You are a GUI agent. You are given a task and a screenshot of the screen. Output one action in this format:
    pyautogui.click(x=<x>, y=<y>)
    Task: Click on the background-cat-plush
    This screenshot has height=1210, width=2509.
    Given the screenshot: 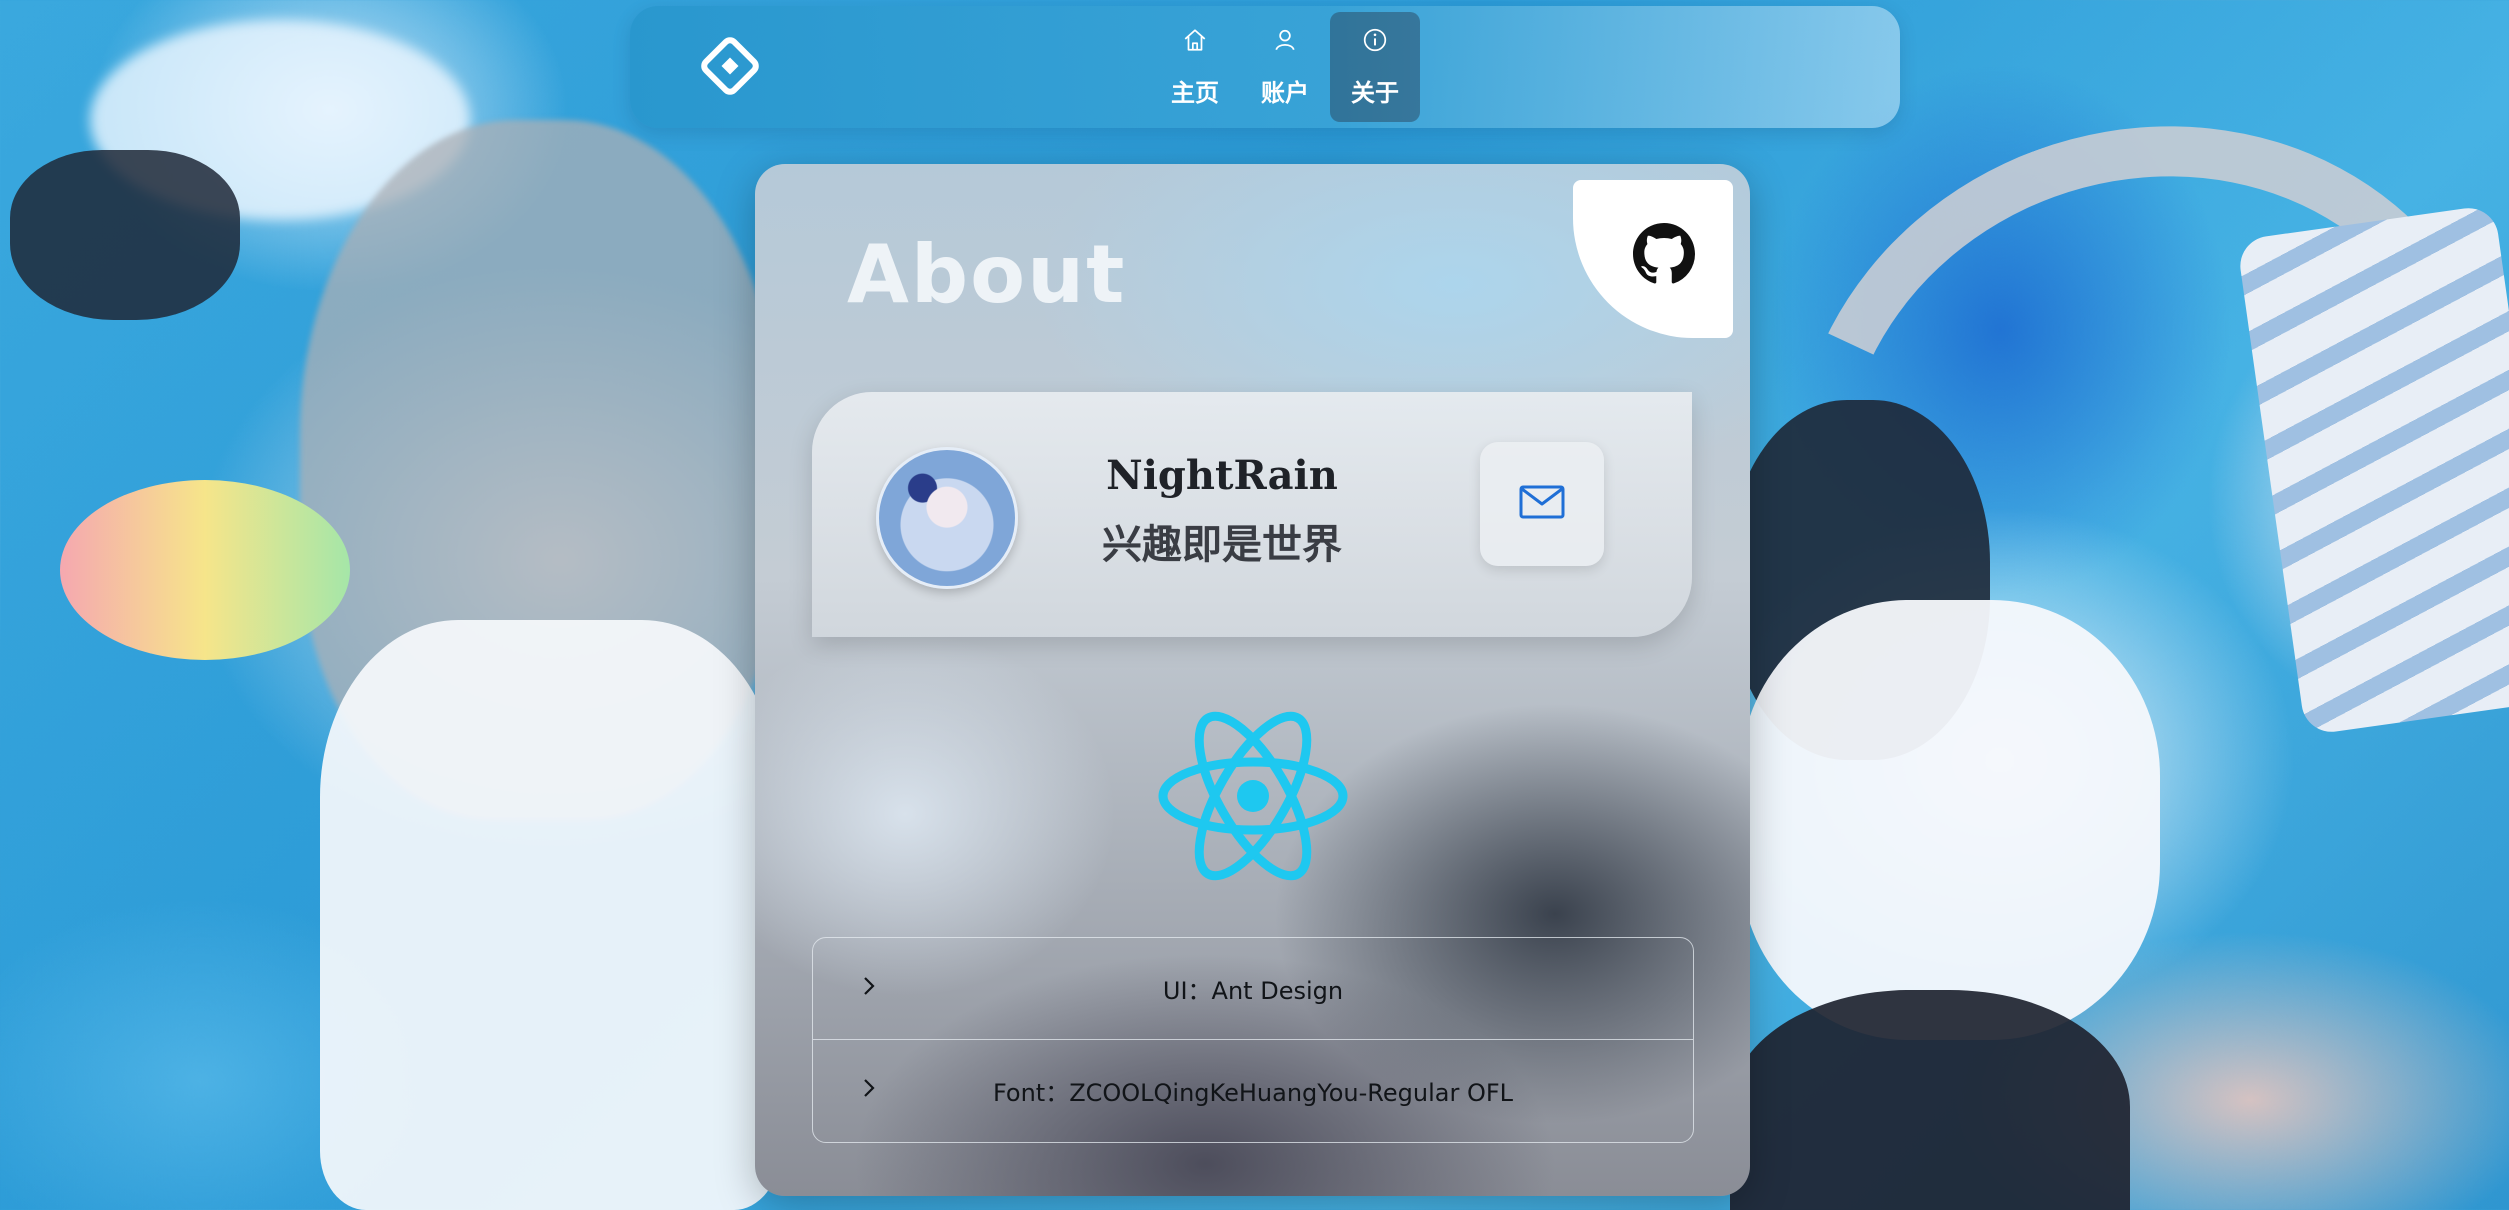 What is the action you would take?
    pyautogui.click(x=125, y=235)
    